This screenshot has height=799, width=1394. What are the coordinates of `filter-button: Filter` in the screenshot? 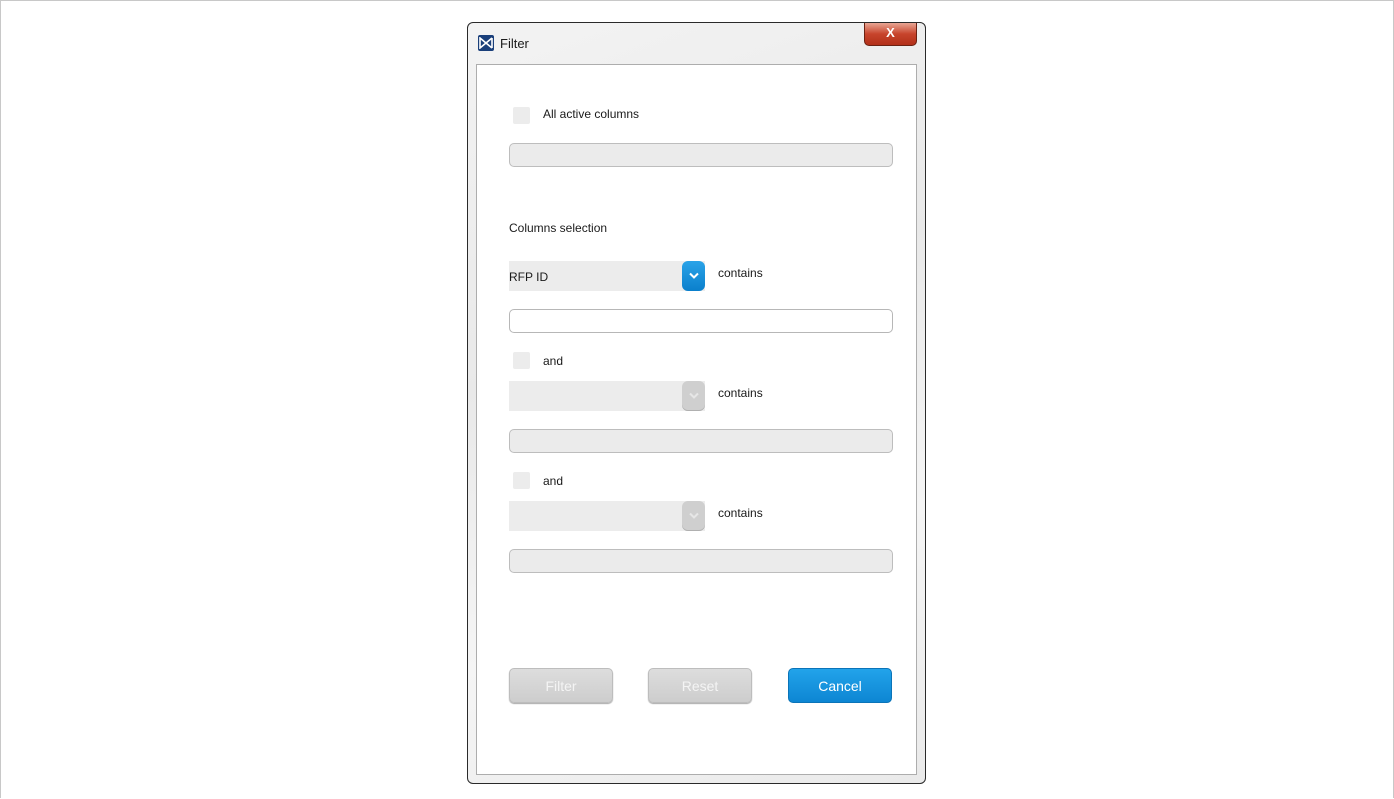 It's located at (561, 685).